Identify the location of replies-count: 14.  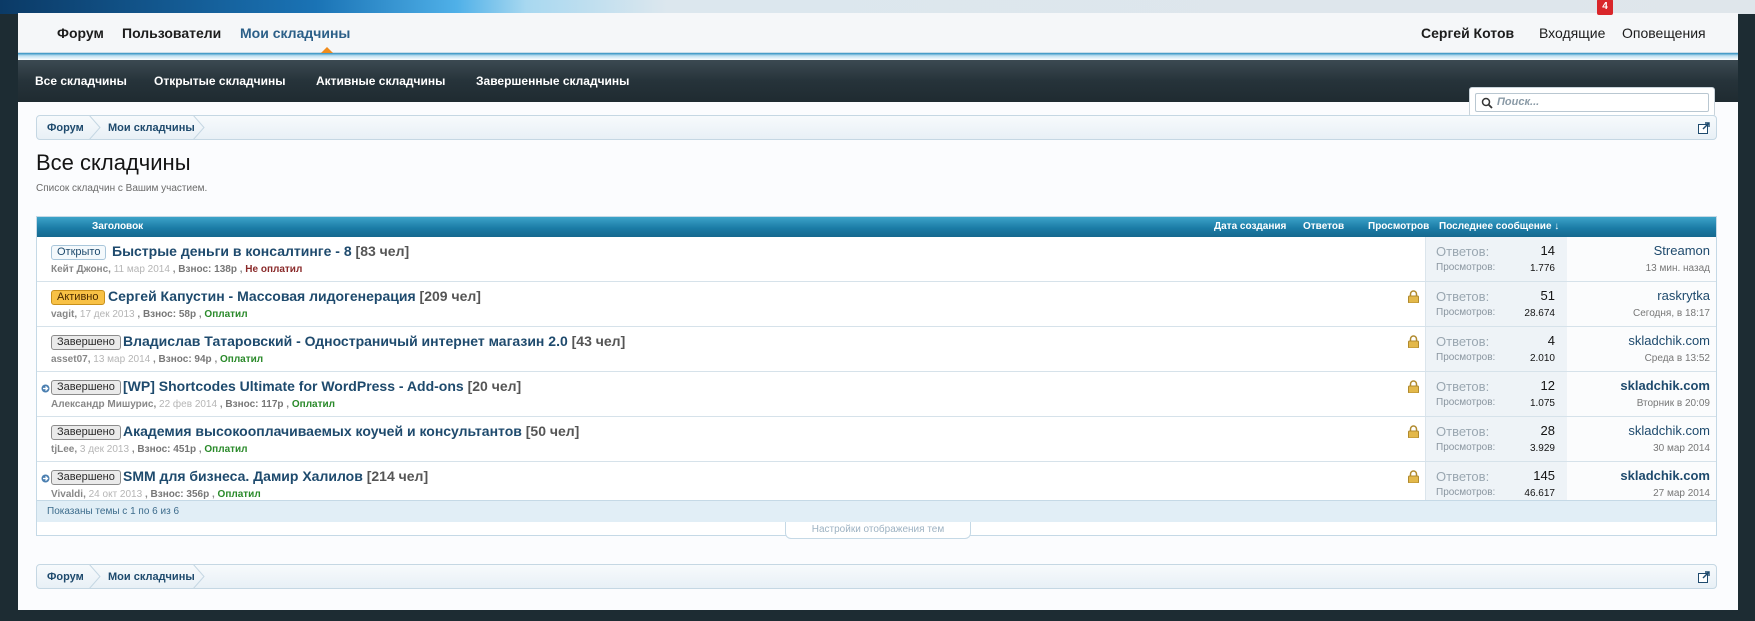
(1547, 250).